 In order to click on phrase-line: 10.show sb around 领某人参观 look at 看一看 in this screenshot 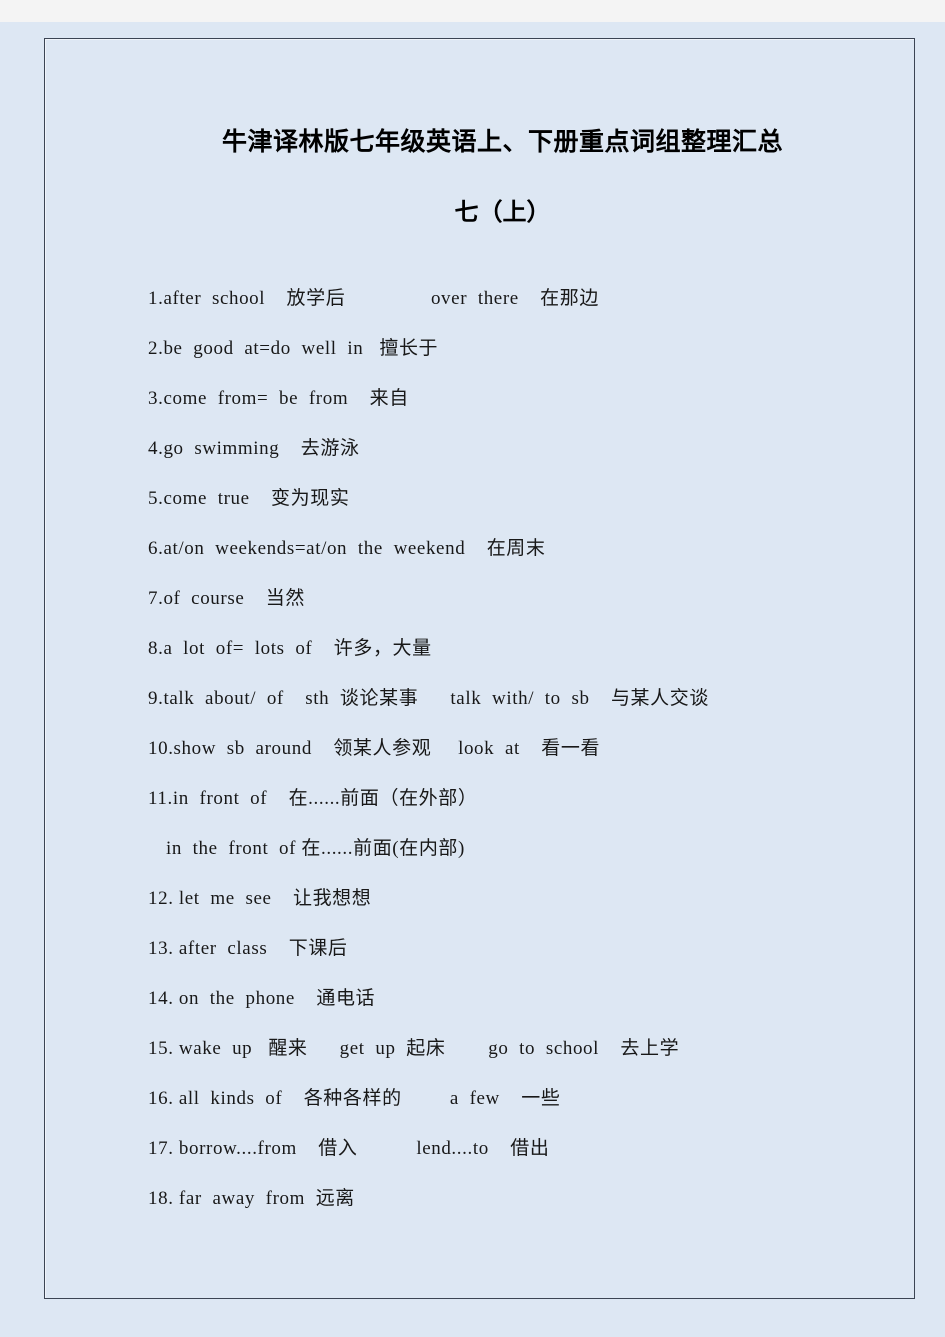, I will do `click(374, 748)`.